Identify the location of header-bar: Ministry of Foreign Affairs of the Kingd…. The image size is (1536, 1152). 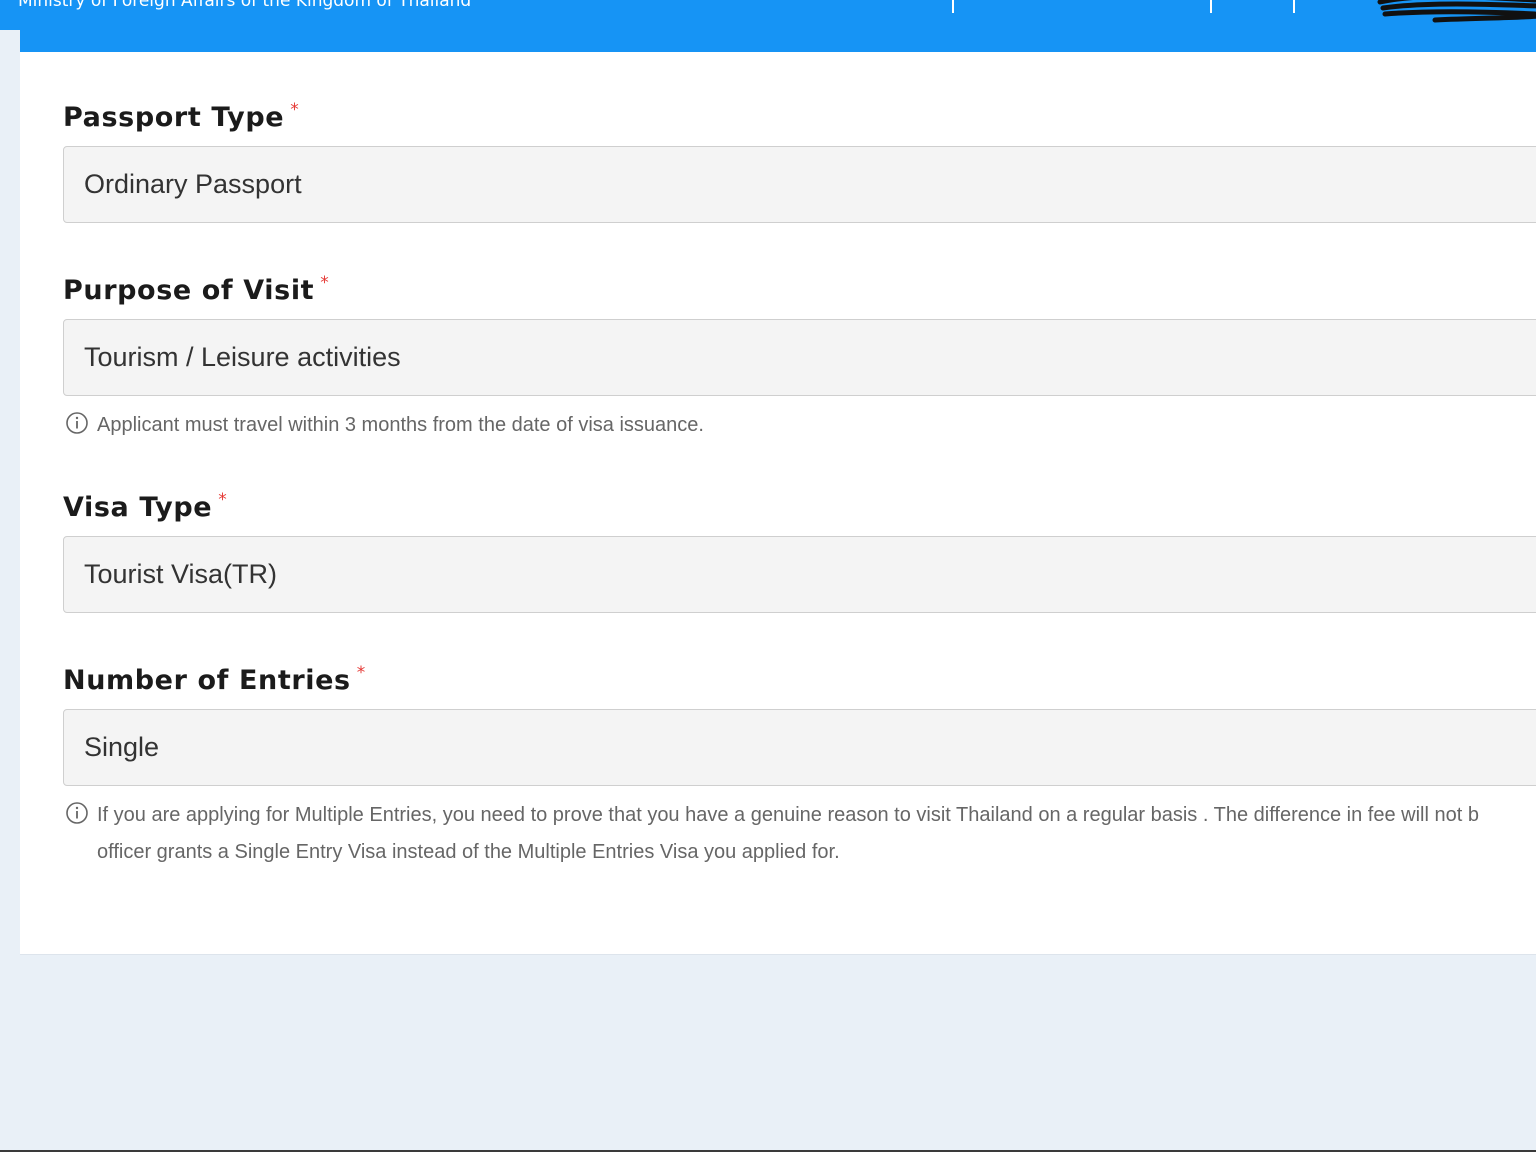
(768, 26).